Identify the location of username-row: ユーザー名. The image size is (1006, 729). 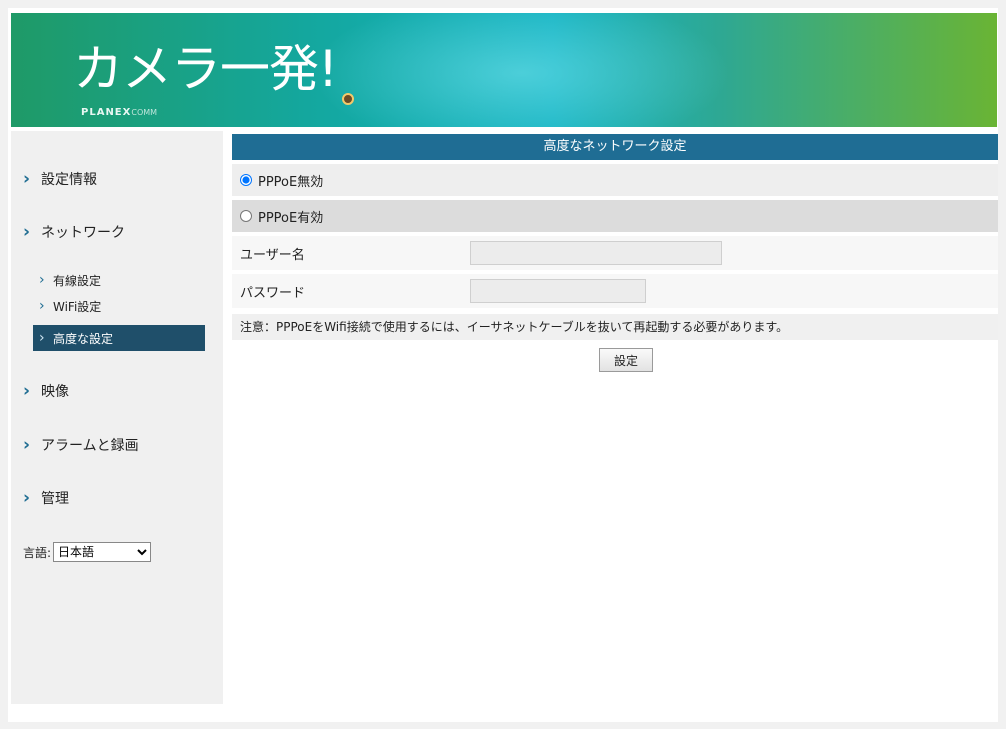
(615, 253).